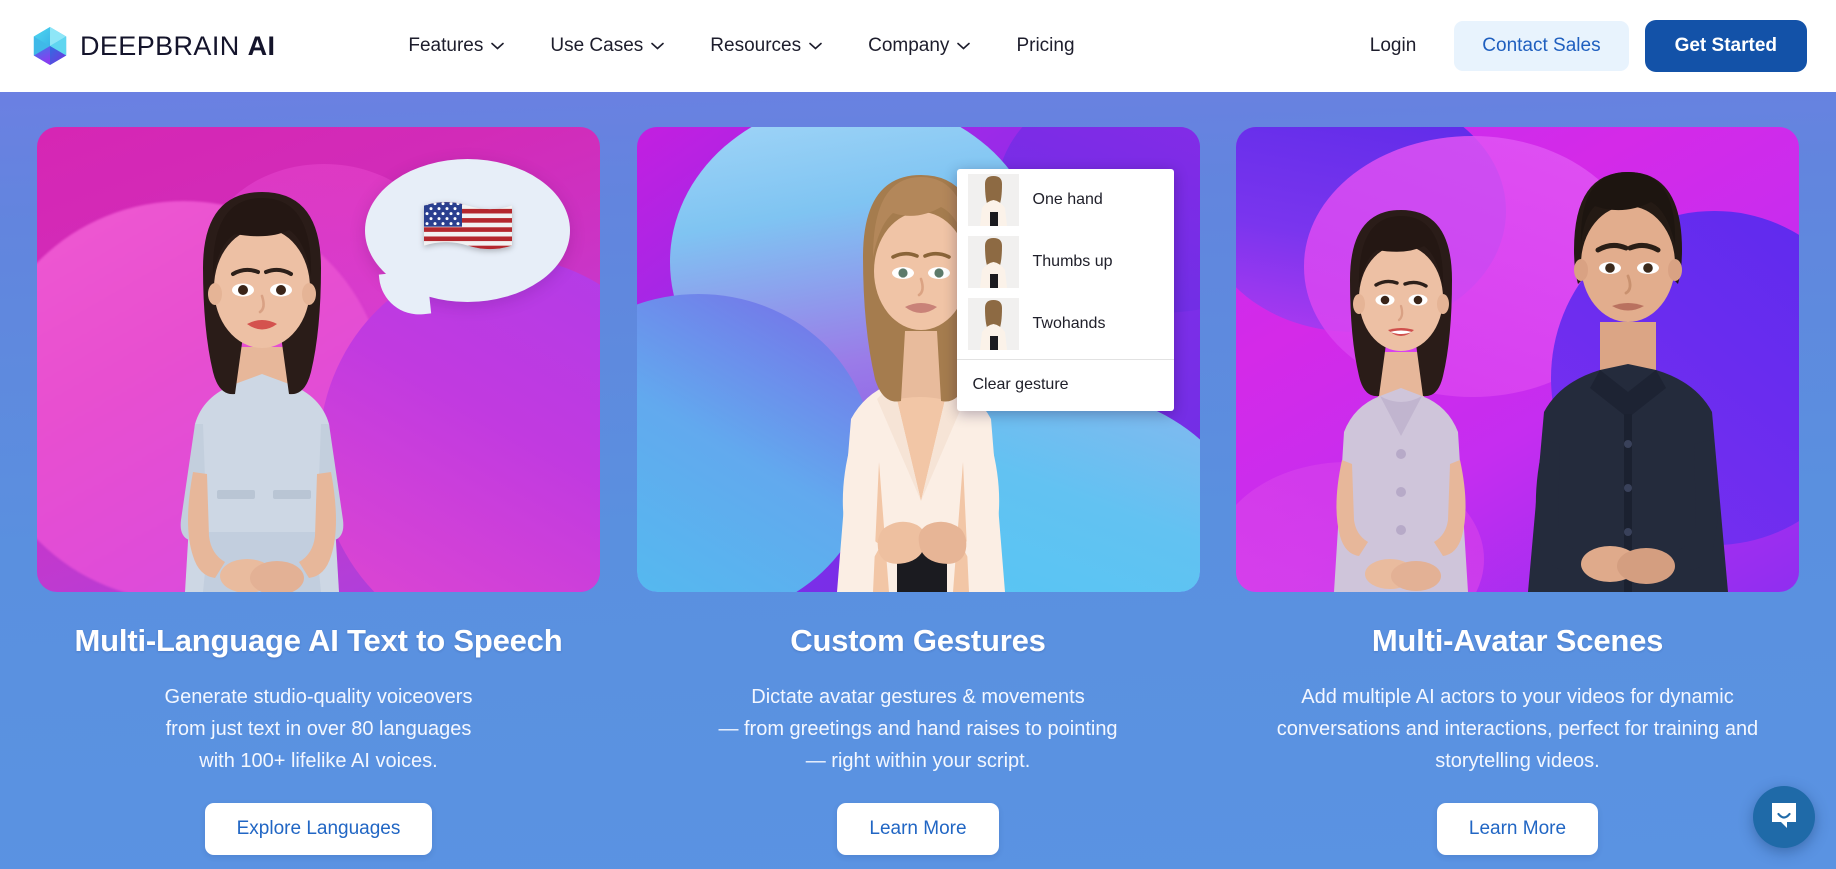 The height and width of the screenshot is (869, 1836). I want to click on explore-languages-button: Explore Languages, so click(318, 829).